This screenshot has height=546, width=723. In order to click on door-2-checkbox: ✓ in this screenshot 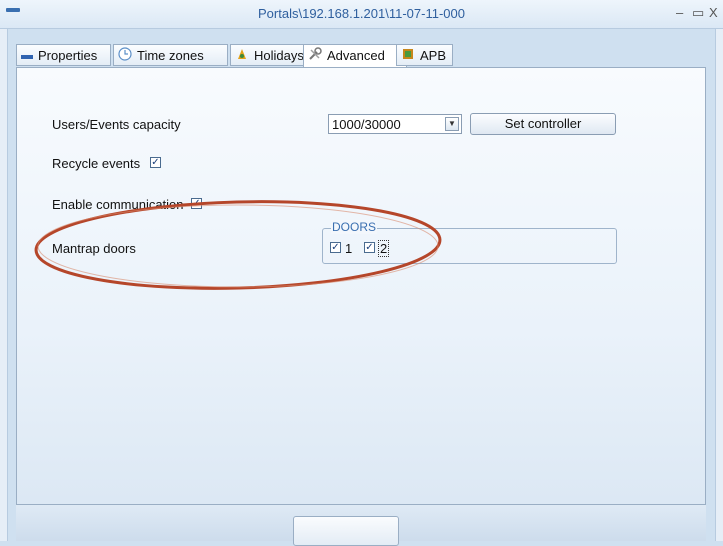, I will do `click(369, 247)`.